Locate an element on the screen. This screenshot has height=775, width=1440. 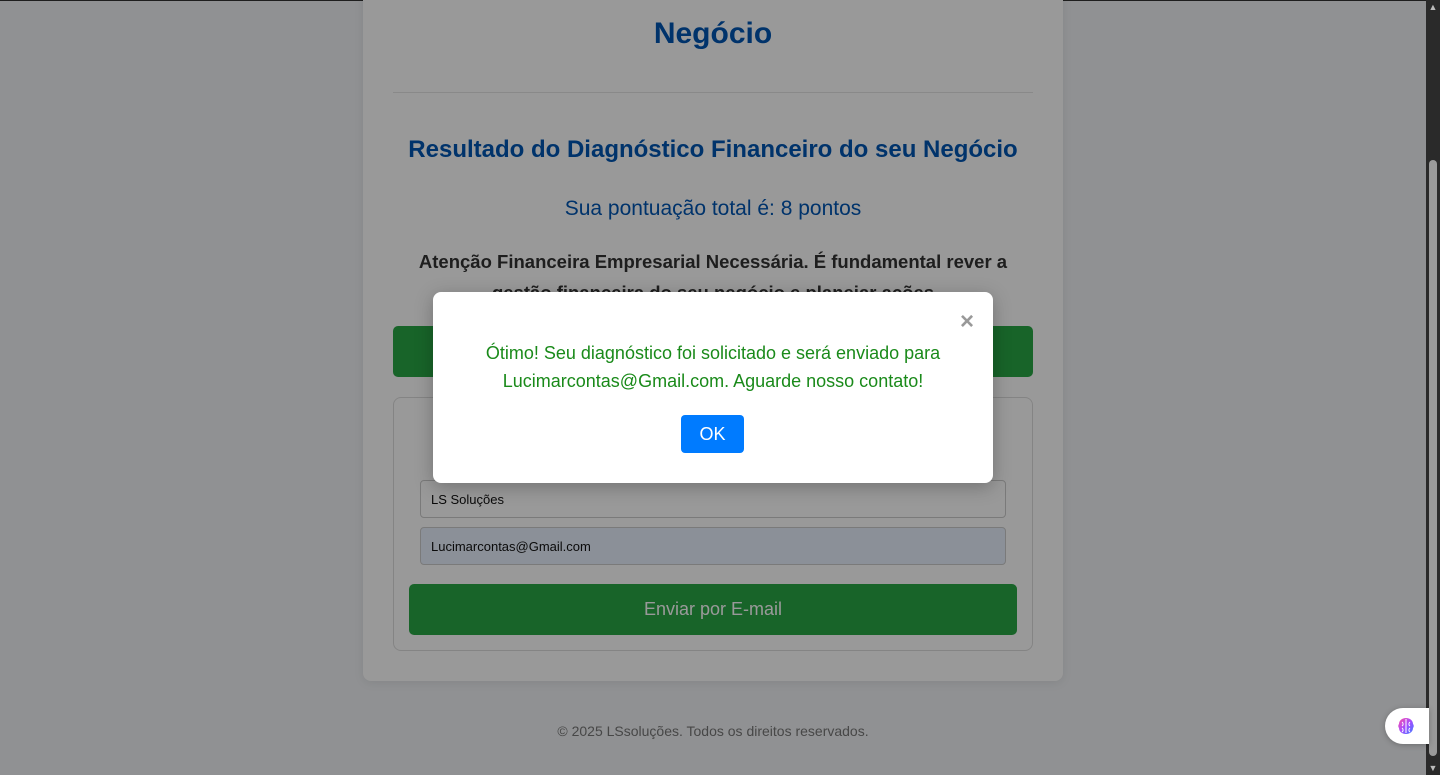
extension-button is located at coordinates (1407, 726).